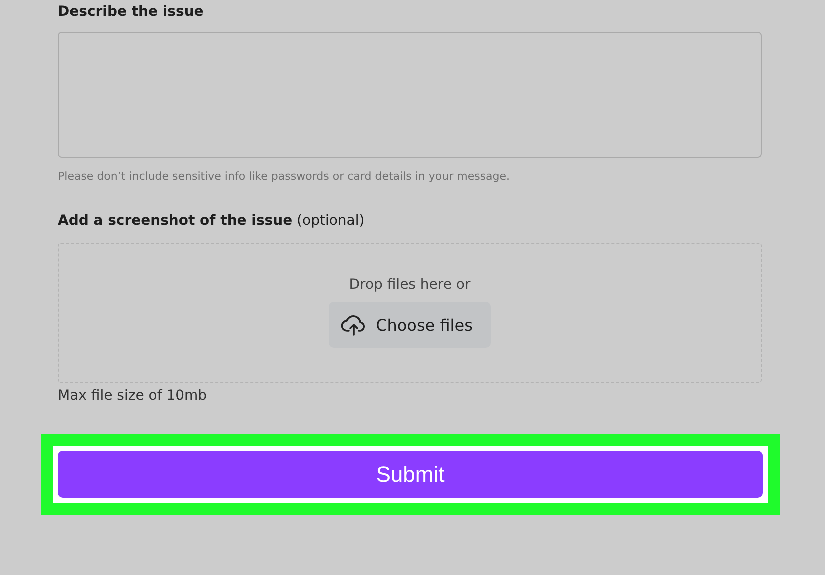 The height and width of the screenshot is (575, 825). What do you see at coordinates (410, 474) in the screenshot?
I see `submit-button: Submit` at bounding box center [410, 474].